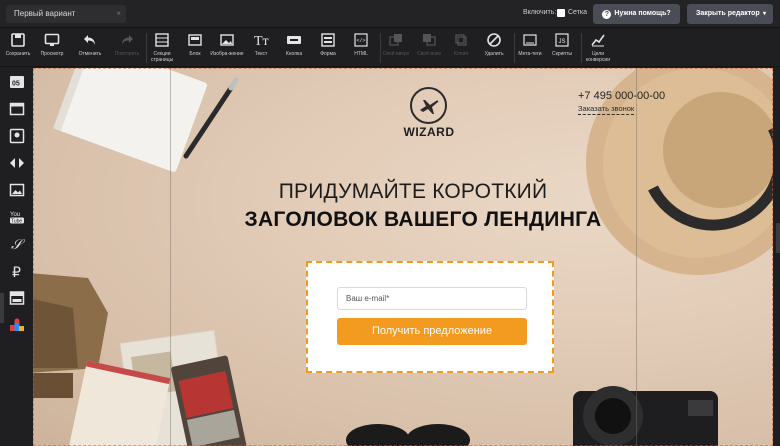  What do you see at coordinates (227, 49) in the screenshot?
I see `tool-image: Изобра-жение` at bounding box center [227, 49].